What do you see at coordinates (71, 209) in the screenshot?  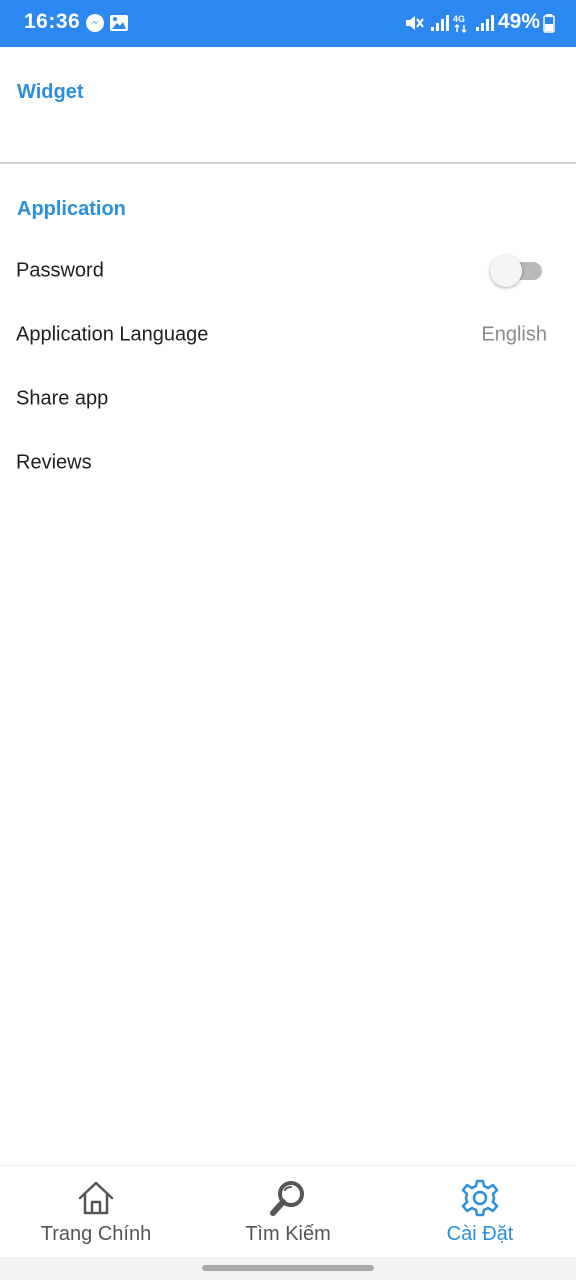 I see `section-title-application: Application` at bounding box center [71, 209].